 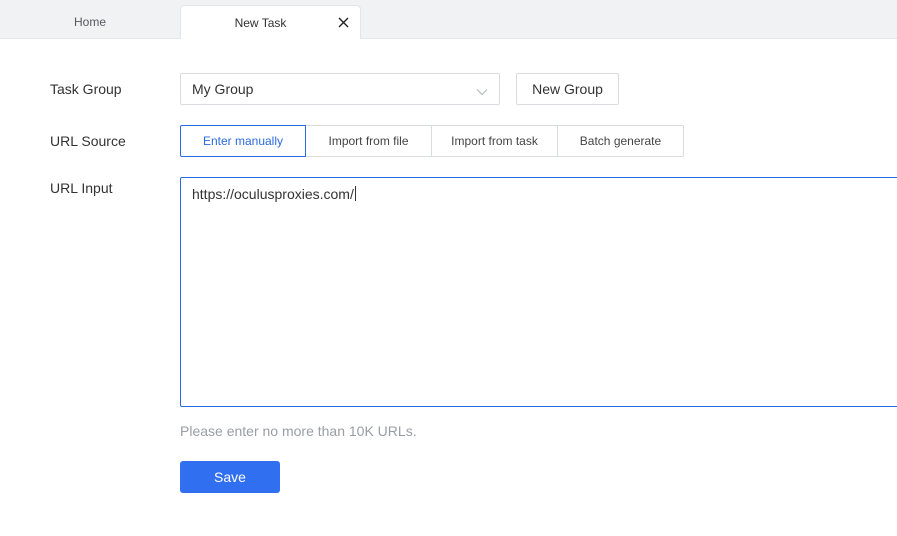 What do you see at coordinates (86, 89) in the screenshot?
I see `task-group-label: Task Group` at bounding box center [86, 89].